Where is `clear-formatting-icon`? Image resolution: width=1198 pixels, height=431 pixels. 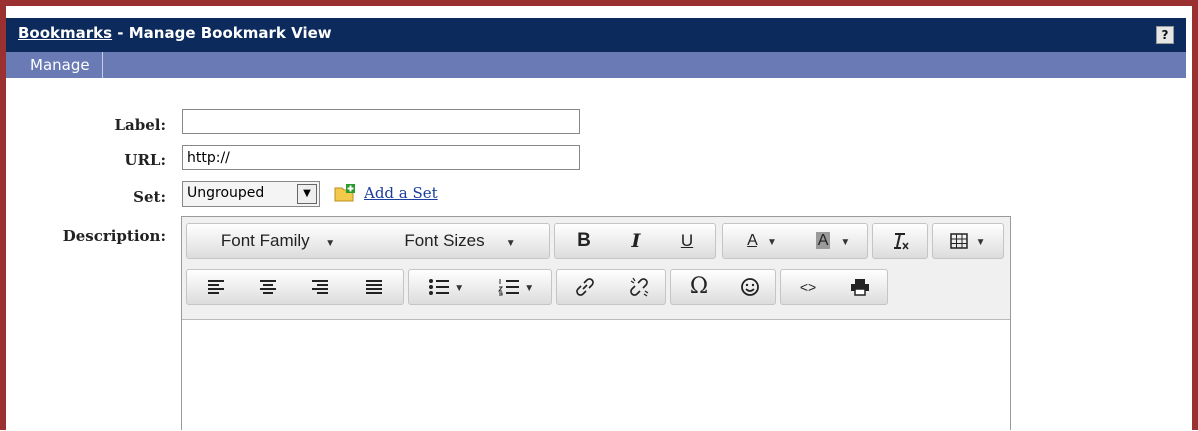
clear-formatting-icon is located at coordinates (901, 241).